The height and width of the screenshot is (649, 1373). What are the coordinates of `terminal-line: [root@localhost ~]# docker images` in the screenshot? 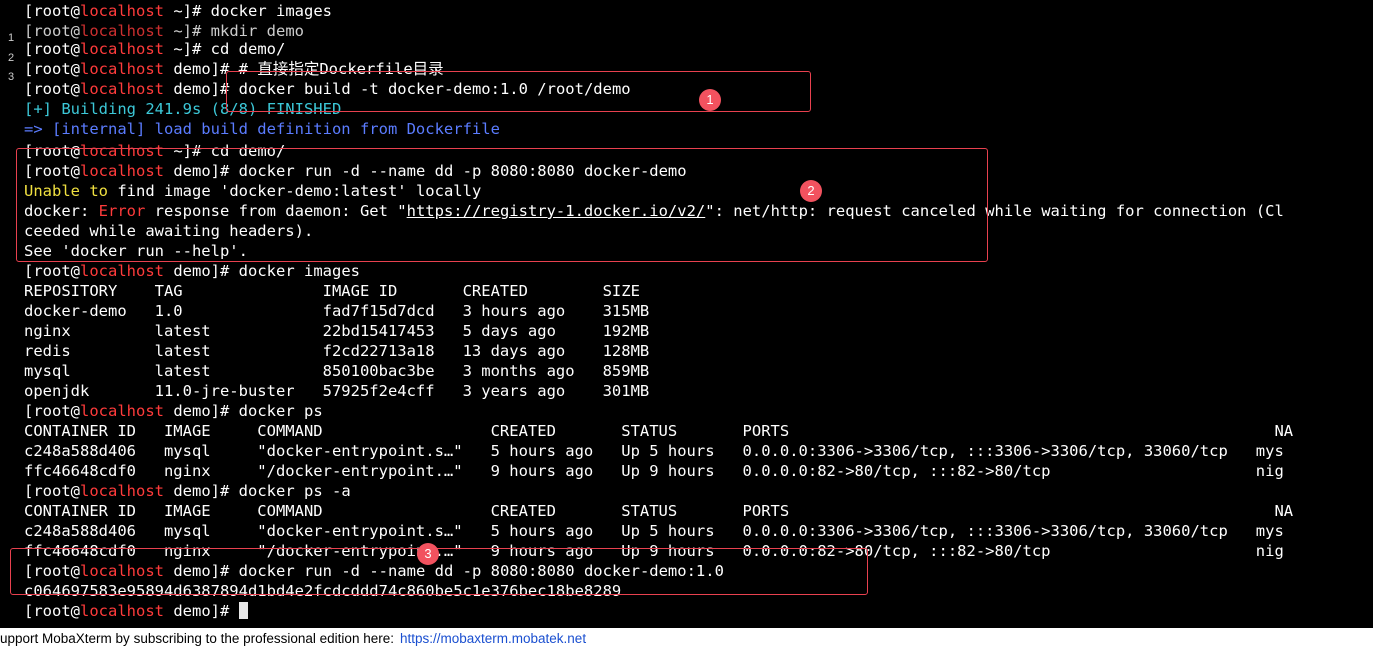 It's located at (178, 11).